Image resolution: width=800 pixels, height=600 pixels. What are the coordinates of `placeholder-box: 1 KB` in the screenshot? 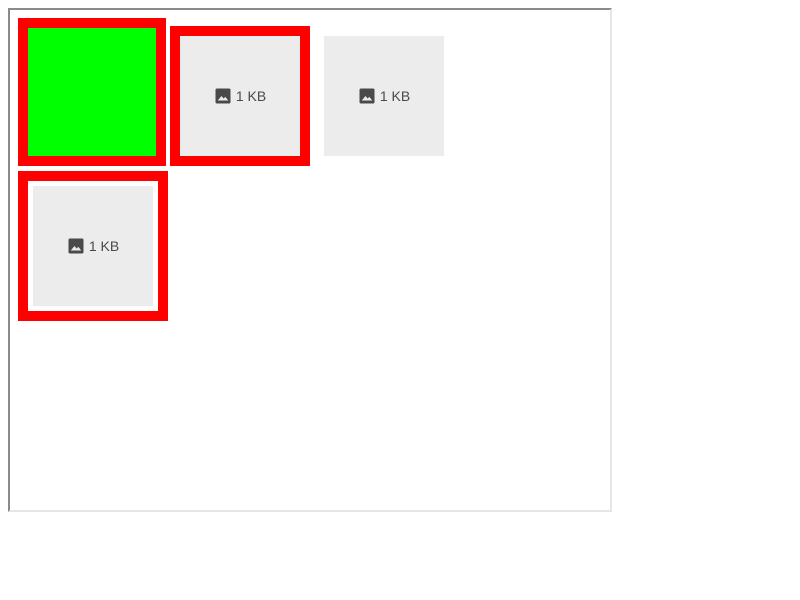 It's located at (93, 246).